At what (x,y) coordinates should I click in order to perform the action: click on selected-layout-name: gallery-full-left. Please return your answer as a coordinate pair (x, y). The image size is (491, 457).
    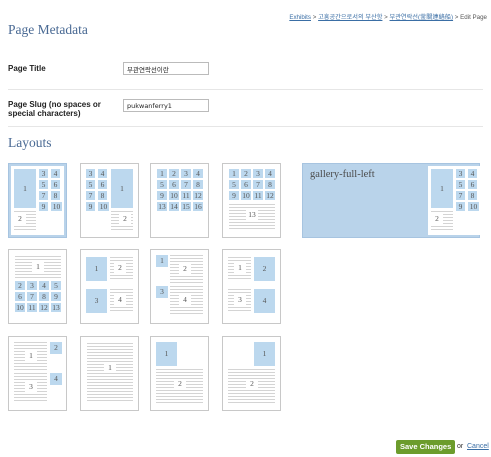
    Looking at the image, I should click on (342, 174).